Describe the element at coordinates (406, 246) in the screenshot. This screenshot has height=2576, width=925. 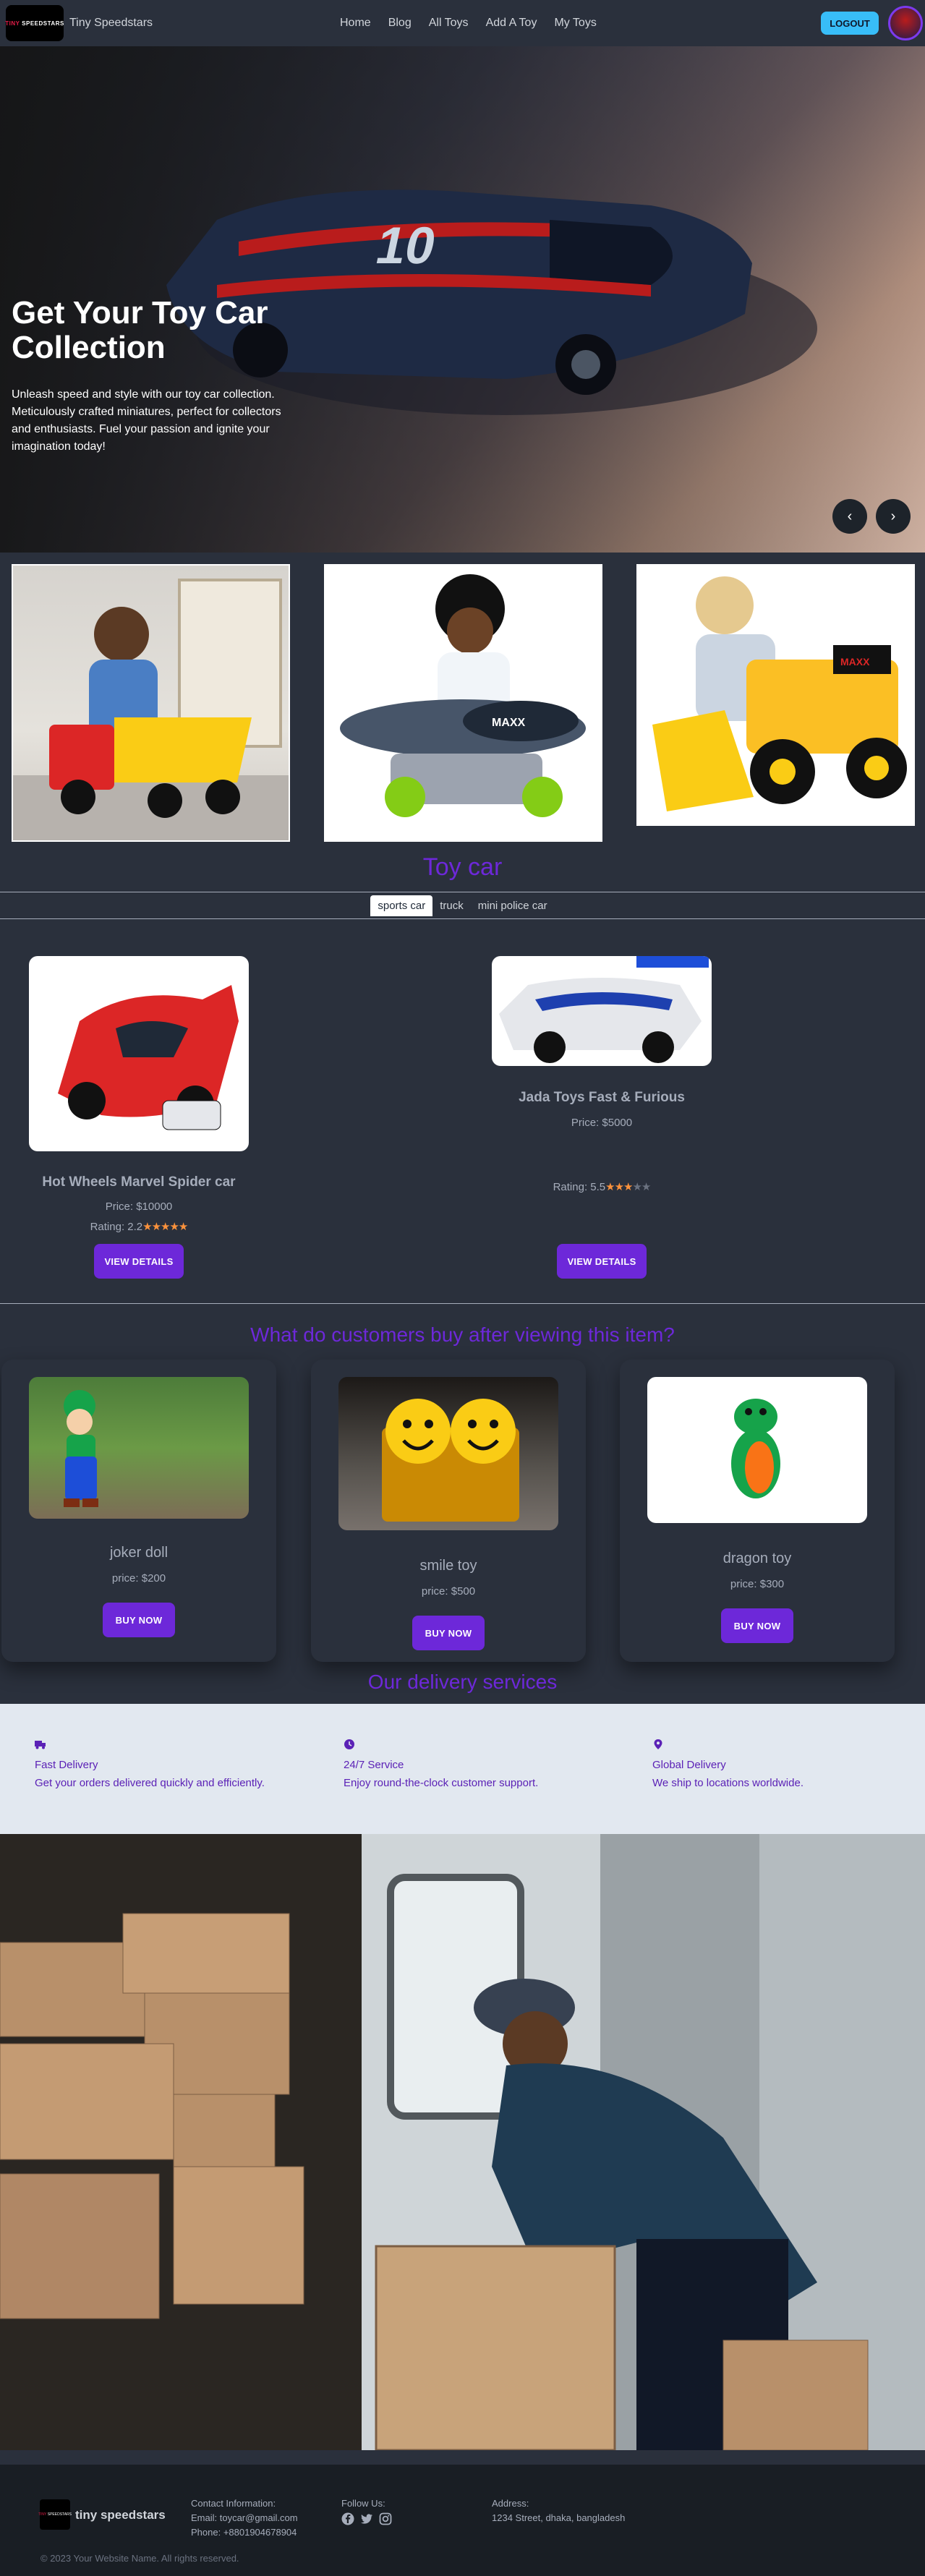
I see `hero-car-number: 10` at that location.